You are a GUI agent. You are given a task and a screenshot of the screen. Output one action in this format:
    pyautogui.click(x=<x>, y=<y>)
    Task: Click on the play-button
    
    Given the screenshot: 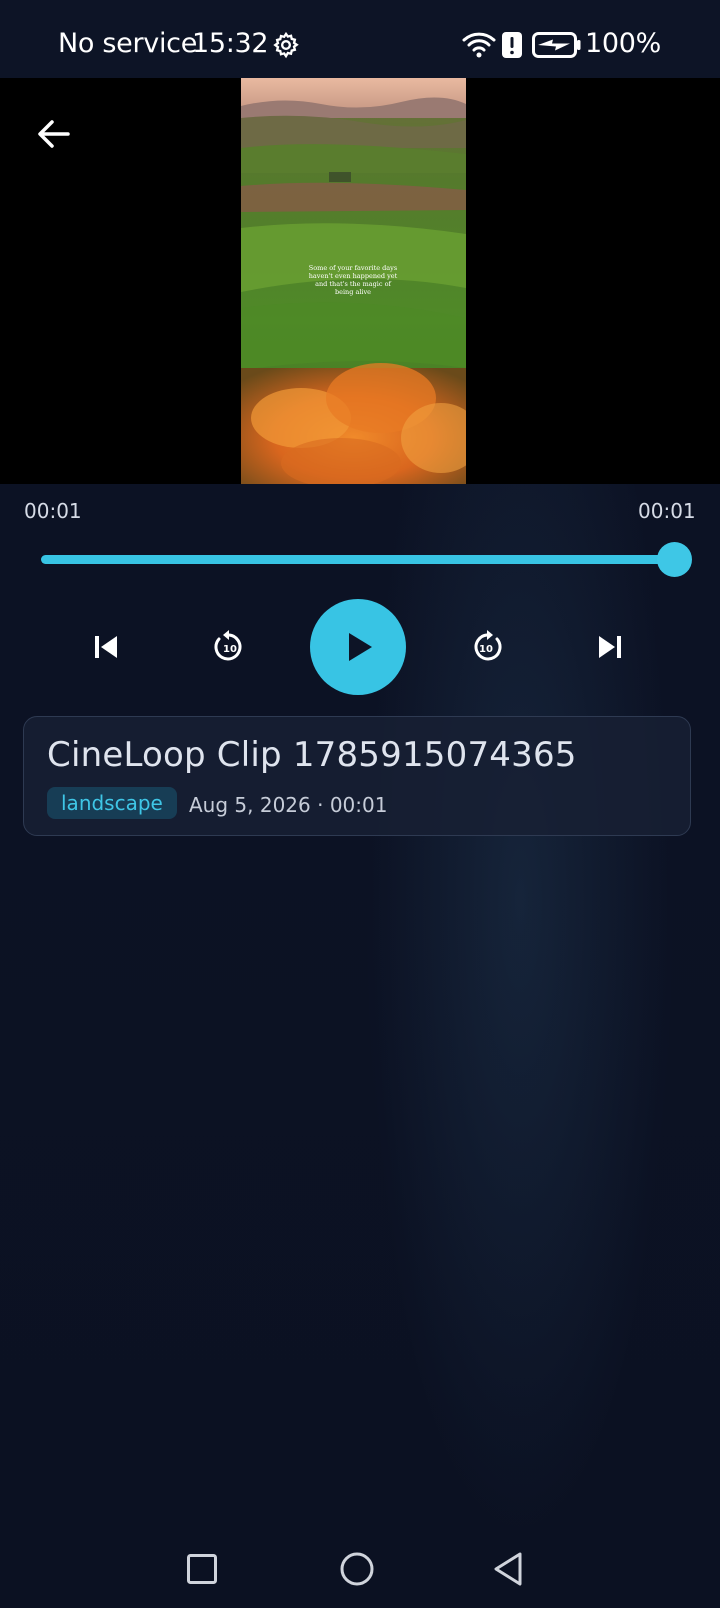 What is the action you would take?
    pyautogui.click(x=358, y=647)
    